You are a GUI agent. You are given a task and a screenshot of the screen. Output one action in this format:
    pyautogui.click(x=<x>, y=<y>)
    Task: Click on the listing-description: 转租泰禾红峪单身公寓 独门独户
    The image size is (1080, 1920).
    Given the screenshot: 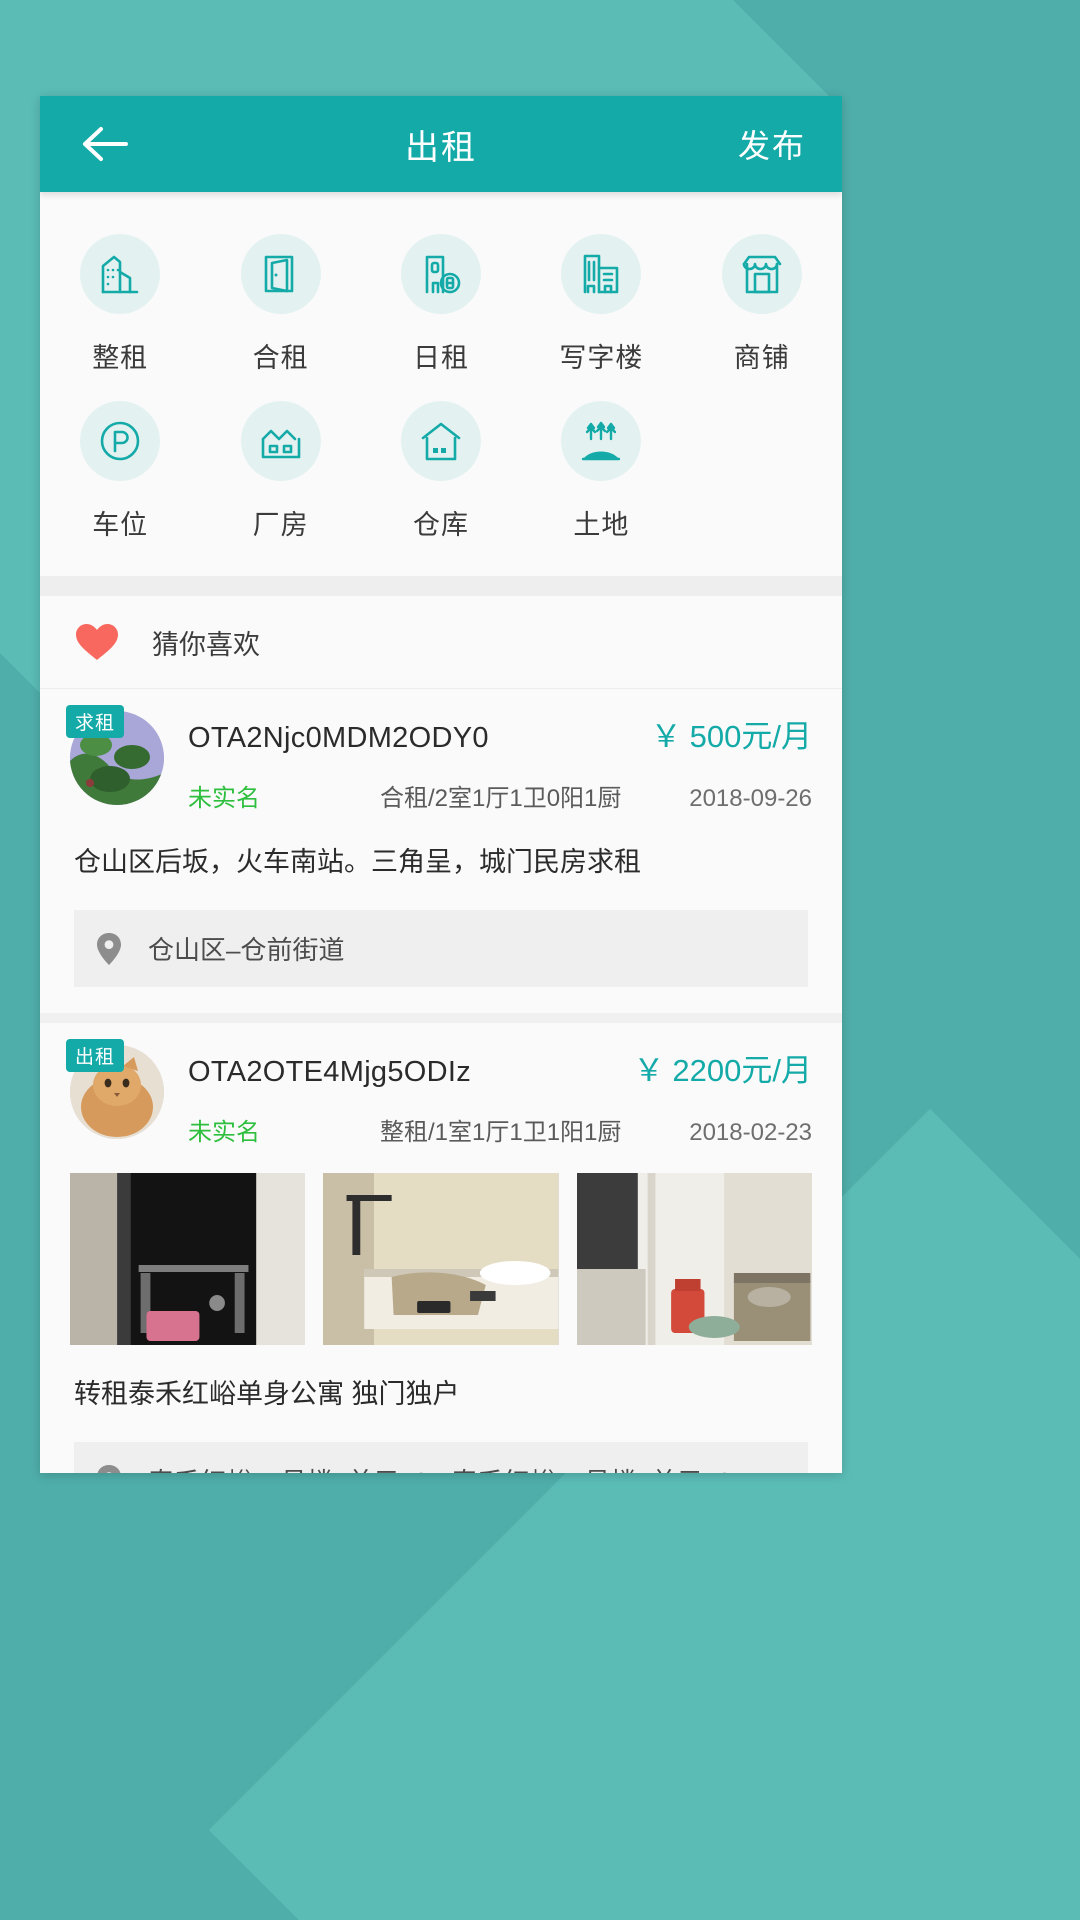 What is the action you would take?
    pyautogui.click(x=267, y=1394)
    